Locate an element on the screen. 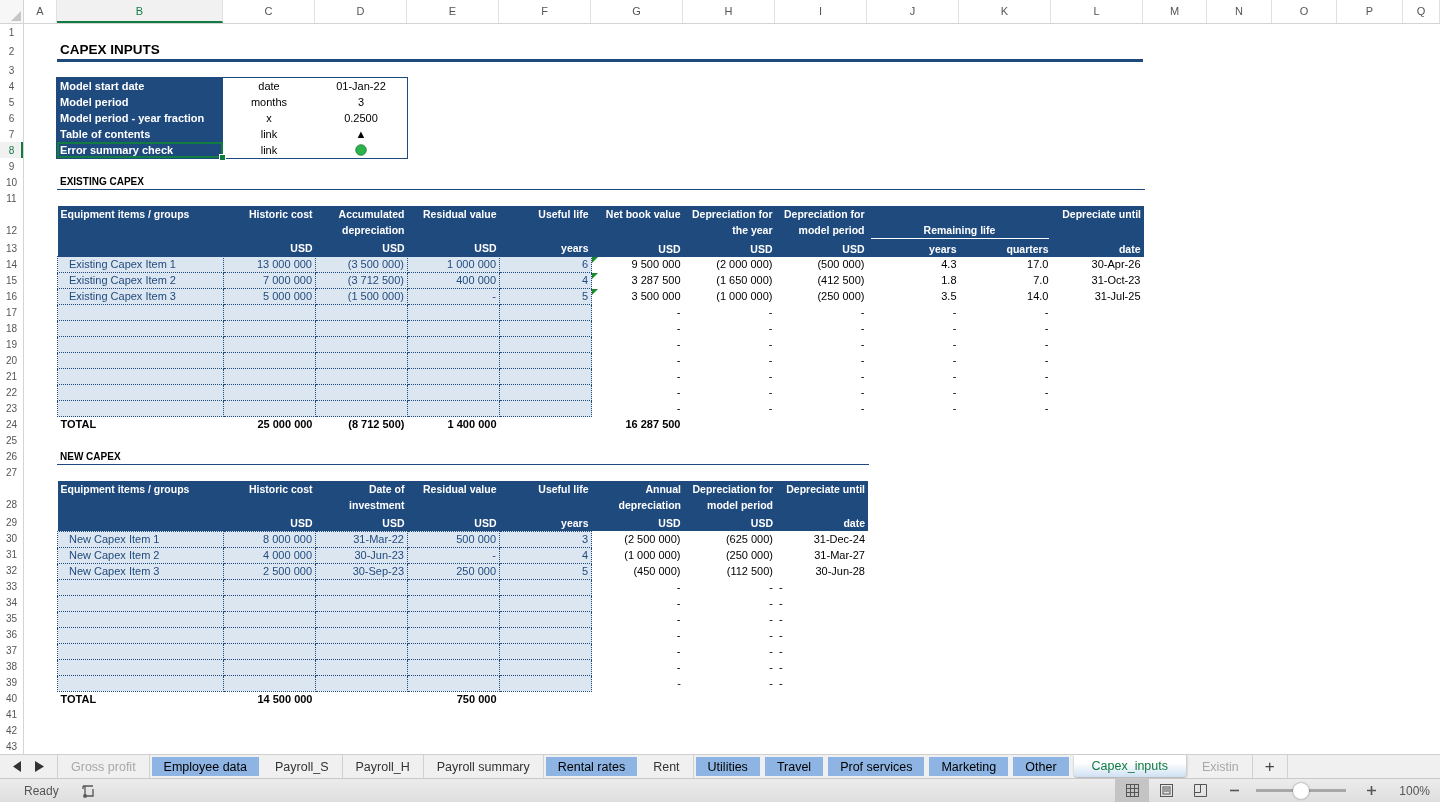  sheet-tab: Travel is located at coordinates (794, 766).